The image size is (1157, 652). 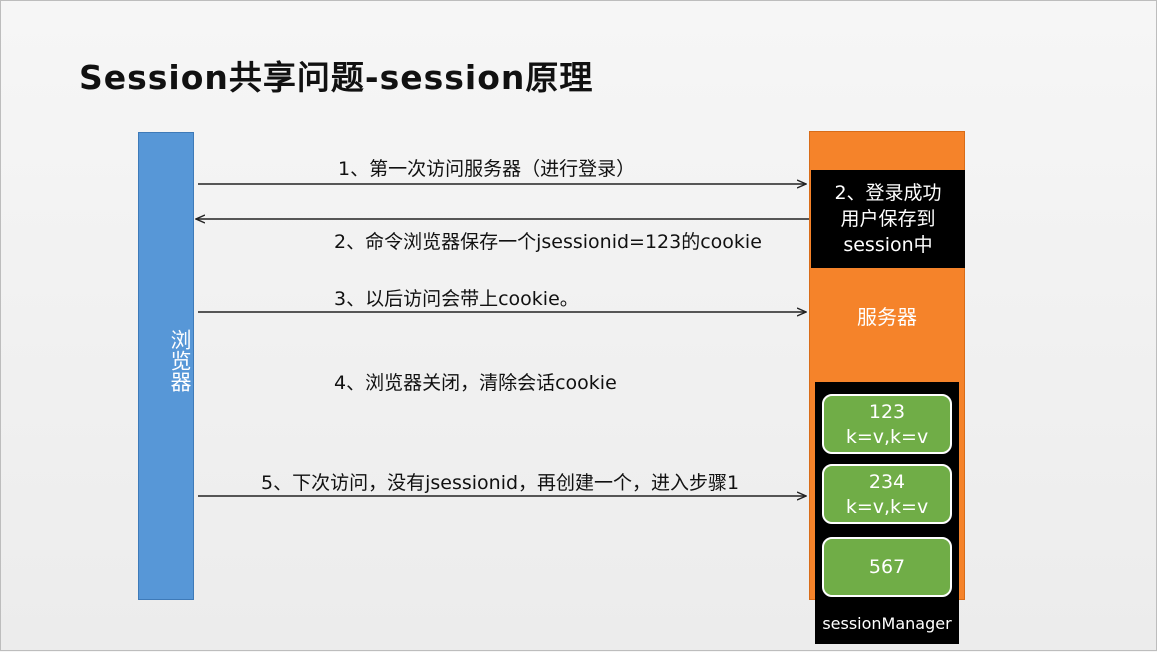 What do you see at coordinates (500, 483) in the screenshot?
I see `step-5-label: 5、下次访问，没有jsessionid，再创建一个，进入步骤1` at bounding box center [500, 483].